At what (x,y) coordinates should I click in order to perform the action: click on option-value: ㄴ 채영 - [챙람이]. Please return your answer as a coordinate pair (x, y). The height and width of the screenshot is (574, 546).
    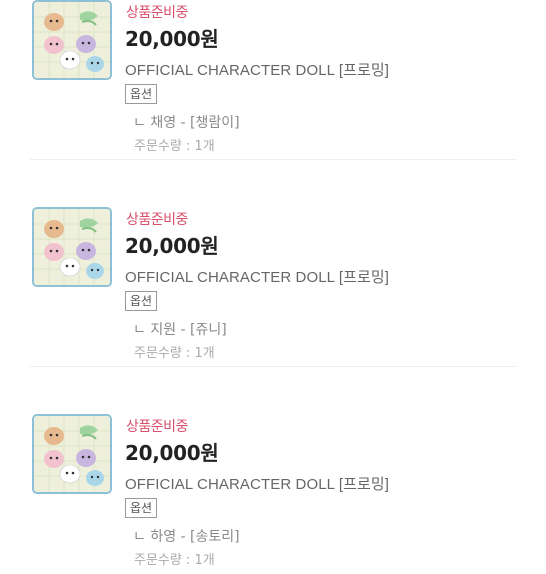
    Looking at the image, I should click on (186, 123).